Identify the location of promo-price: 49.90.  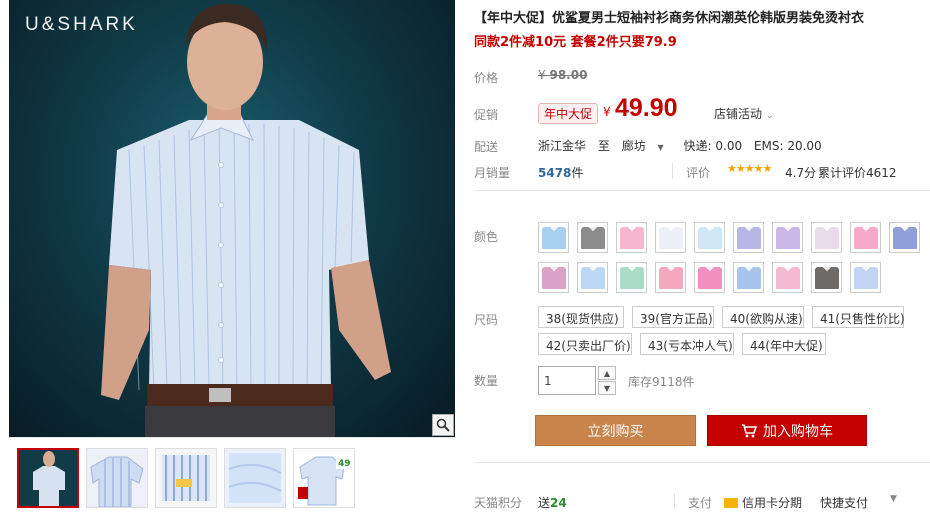
(646, 108).